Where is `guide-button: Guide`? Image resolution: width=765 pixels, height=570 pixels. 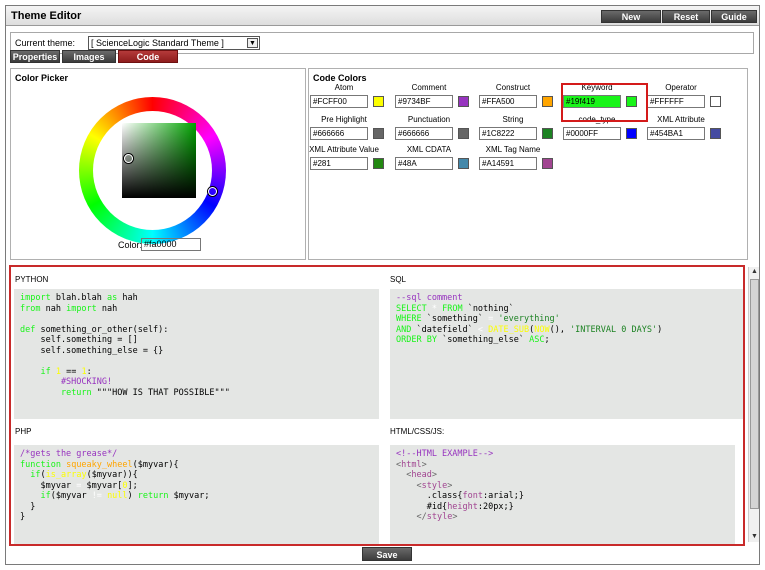 guide-button: Guide is located at coordinates (734, 16).